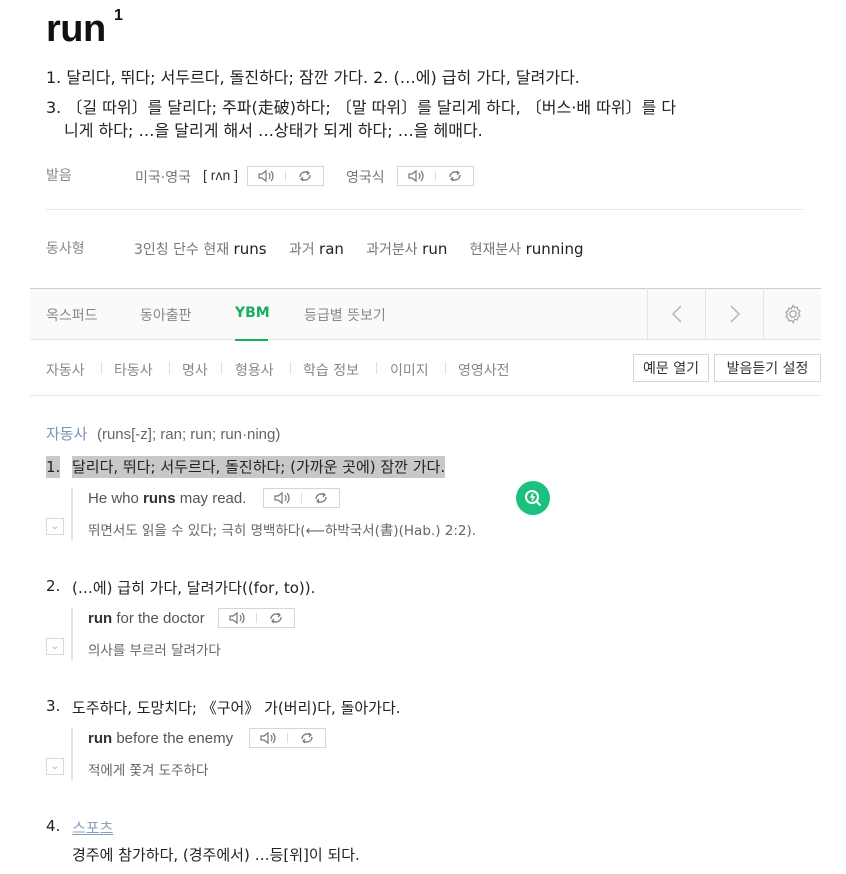 Image resolution: width=846 pixels, height=874 pixels. Describe the element at coordinates (251, 340) in the screenshot. I see `active-tab-indicator` at that location.